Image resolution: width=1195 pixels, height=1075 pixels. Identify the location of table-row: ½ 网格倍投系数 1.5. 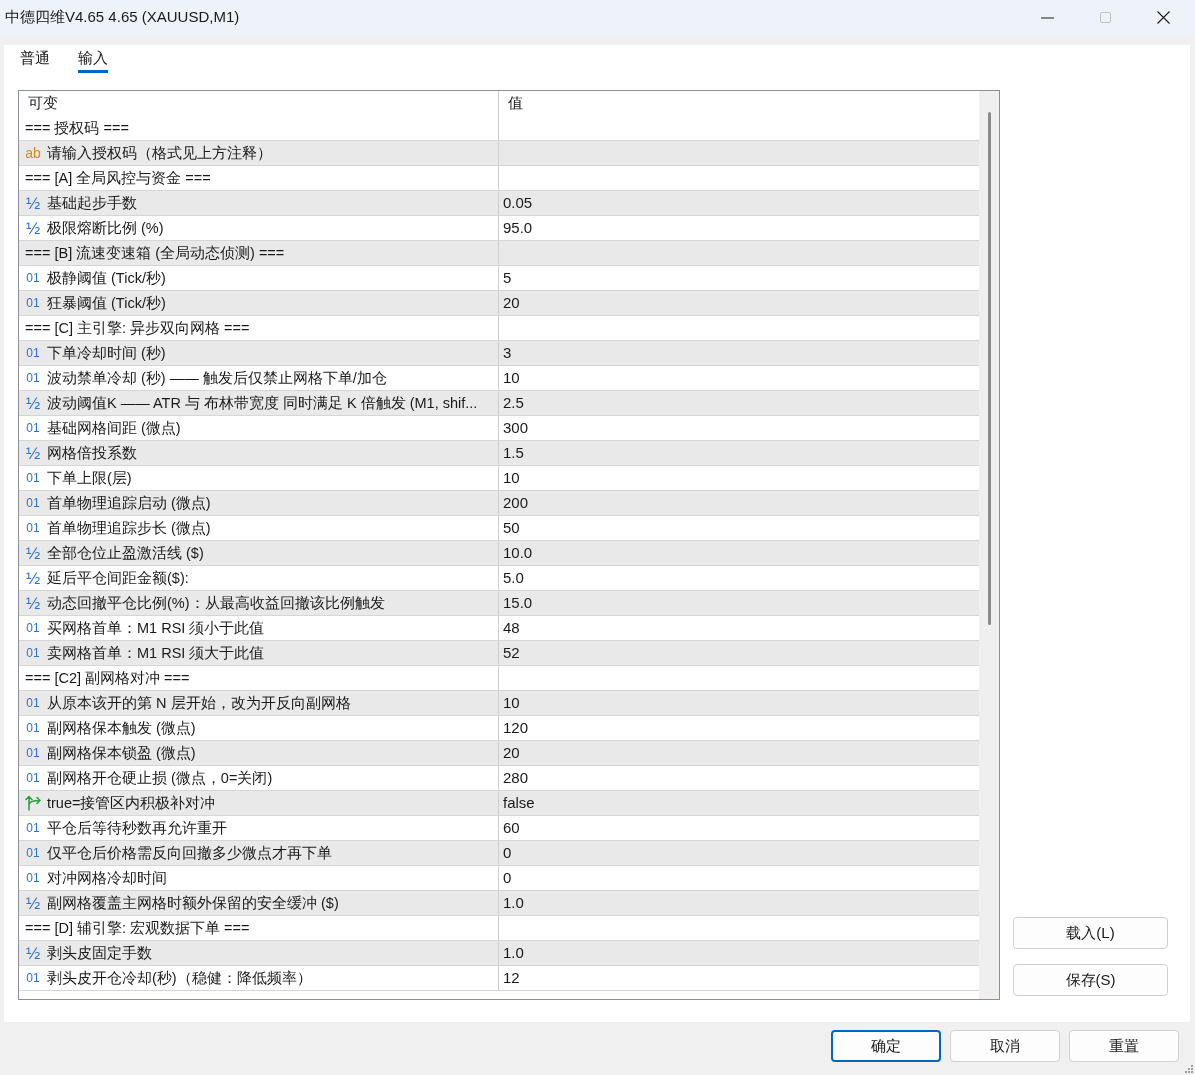
(499, 453).